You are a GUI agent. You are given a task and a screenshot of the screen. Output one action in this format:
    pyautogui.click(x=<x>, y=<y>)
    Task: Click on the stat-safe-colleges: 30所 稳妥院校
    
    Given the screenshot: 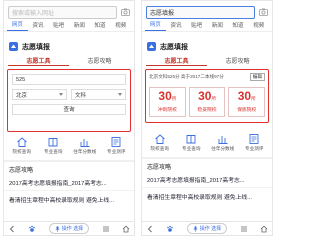 What is the action you would take?
    pyautogui.click(x=207, y=102)
    